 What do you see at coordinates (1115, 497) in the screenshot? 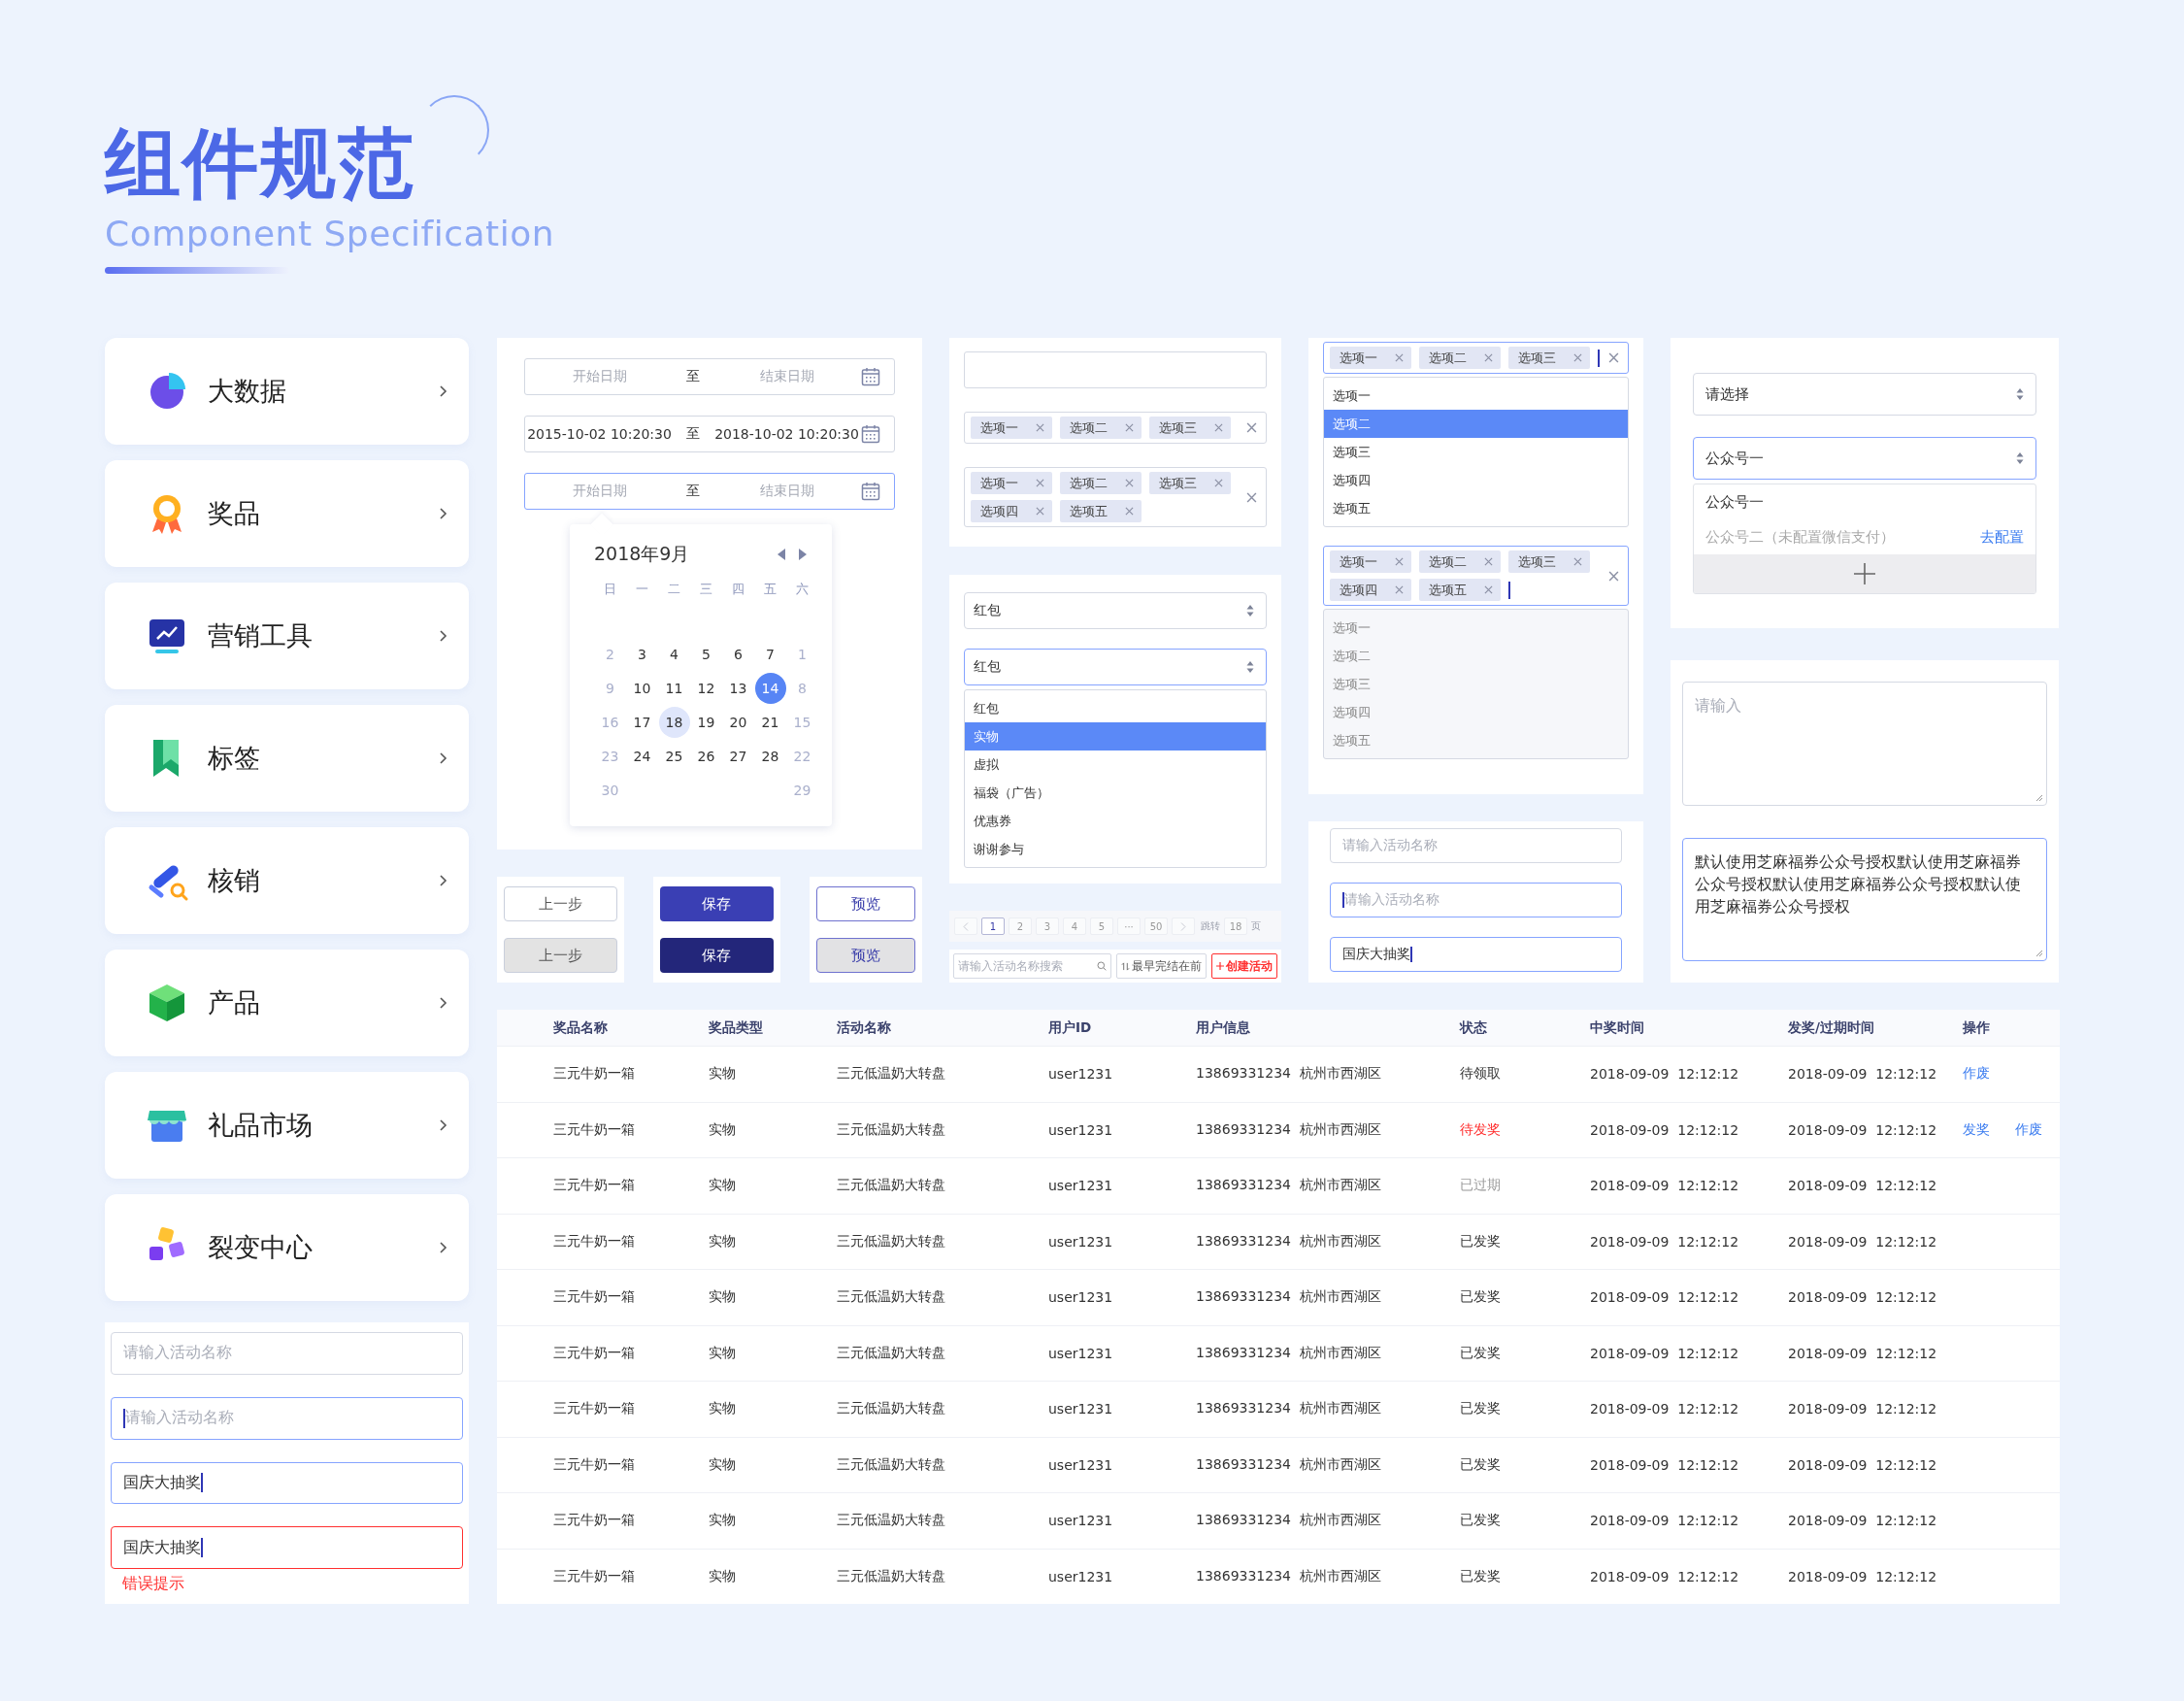
I see `tag-input: 选项一 选项二 选项三 选项四 选项五` at bounding box center [1115, 497].